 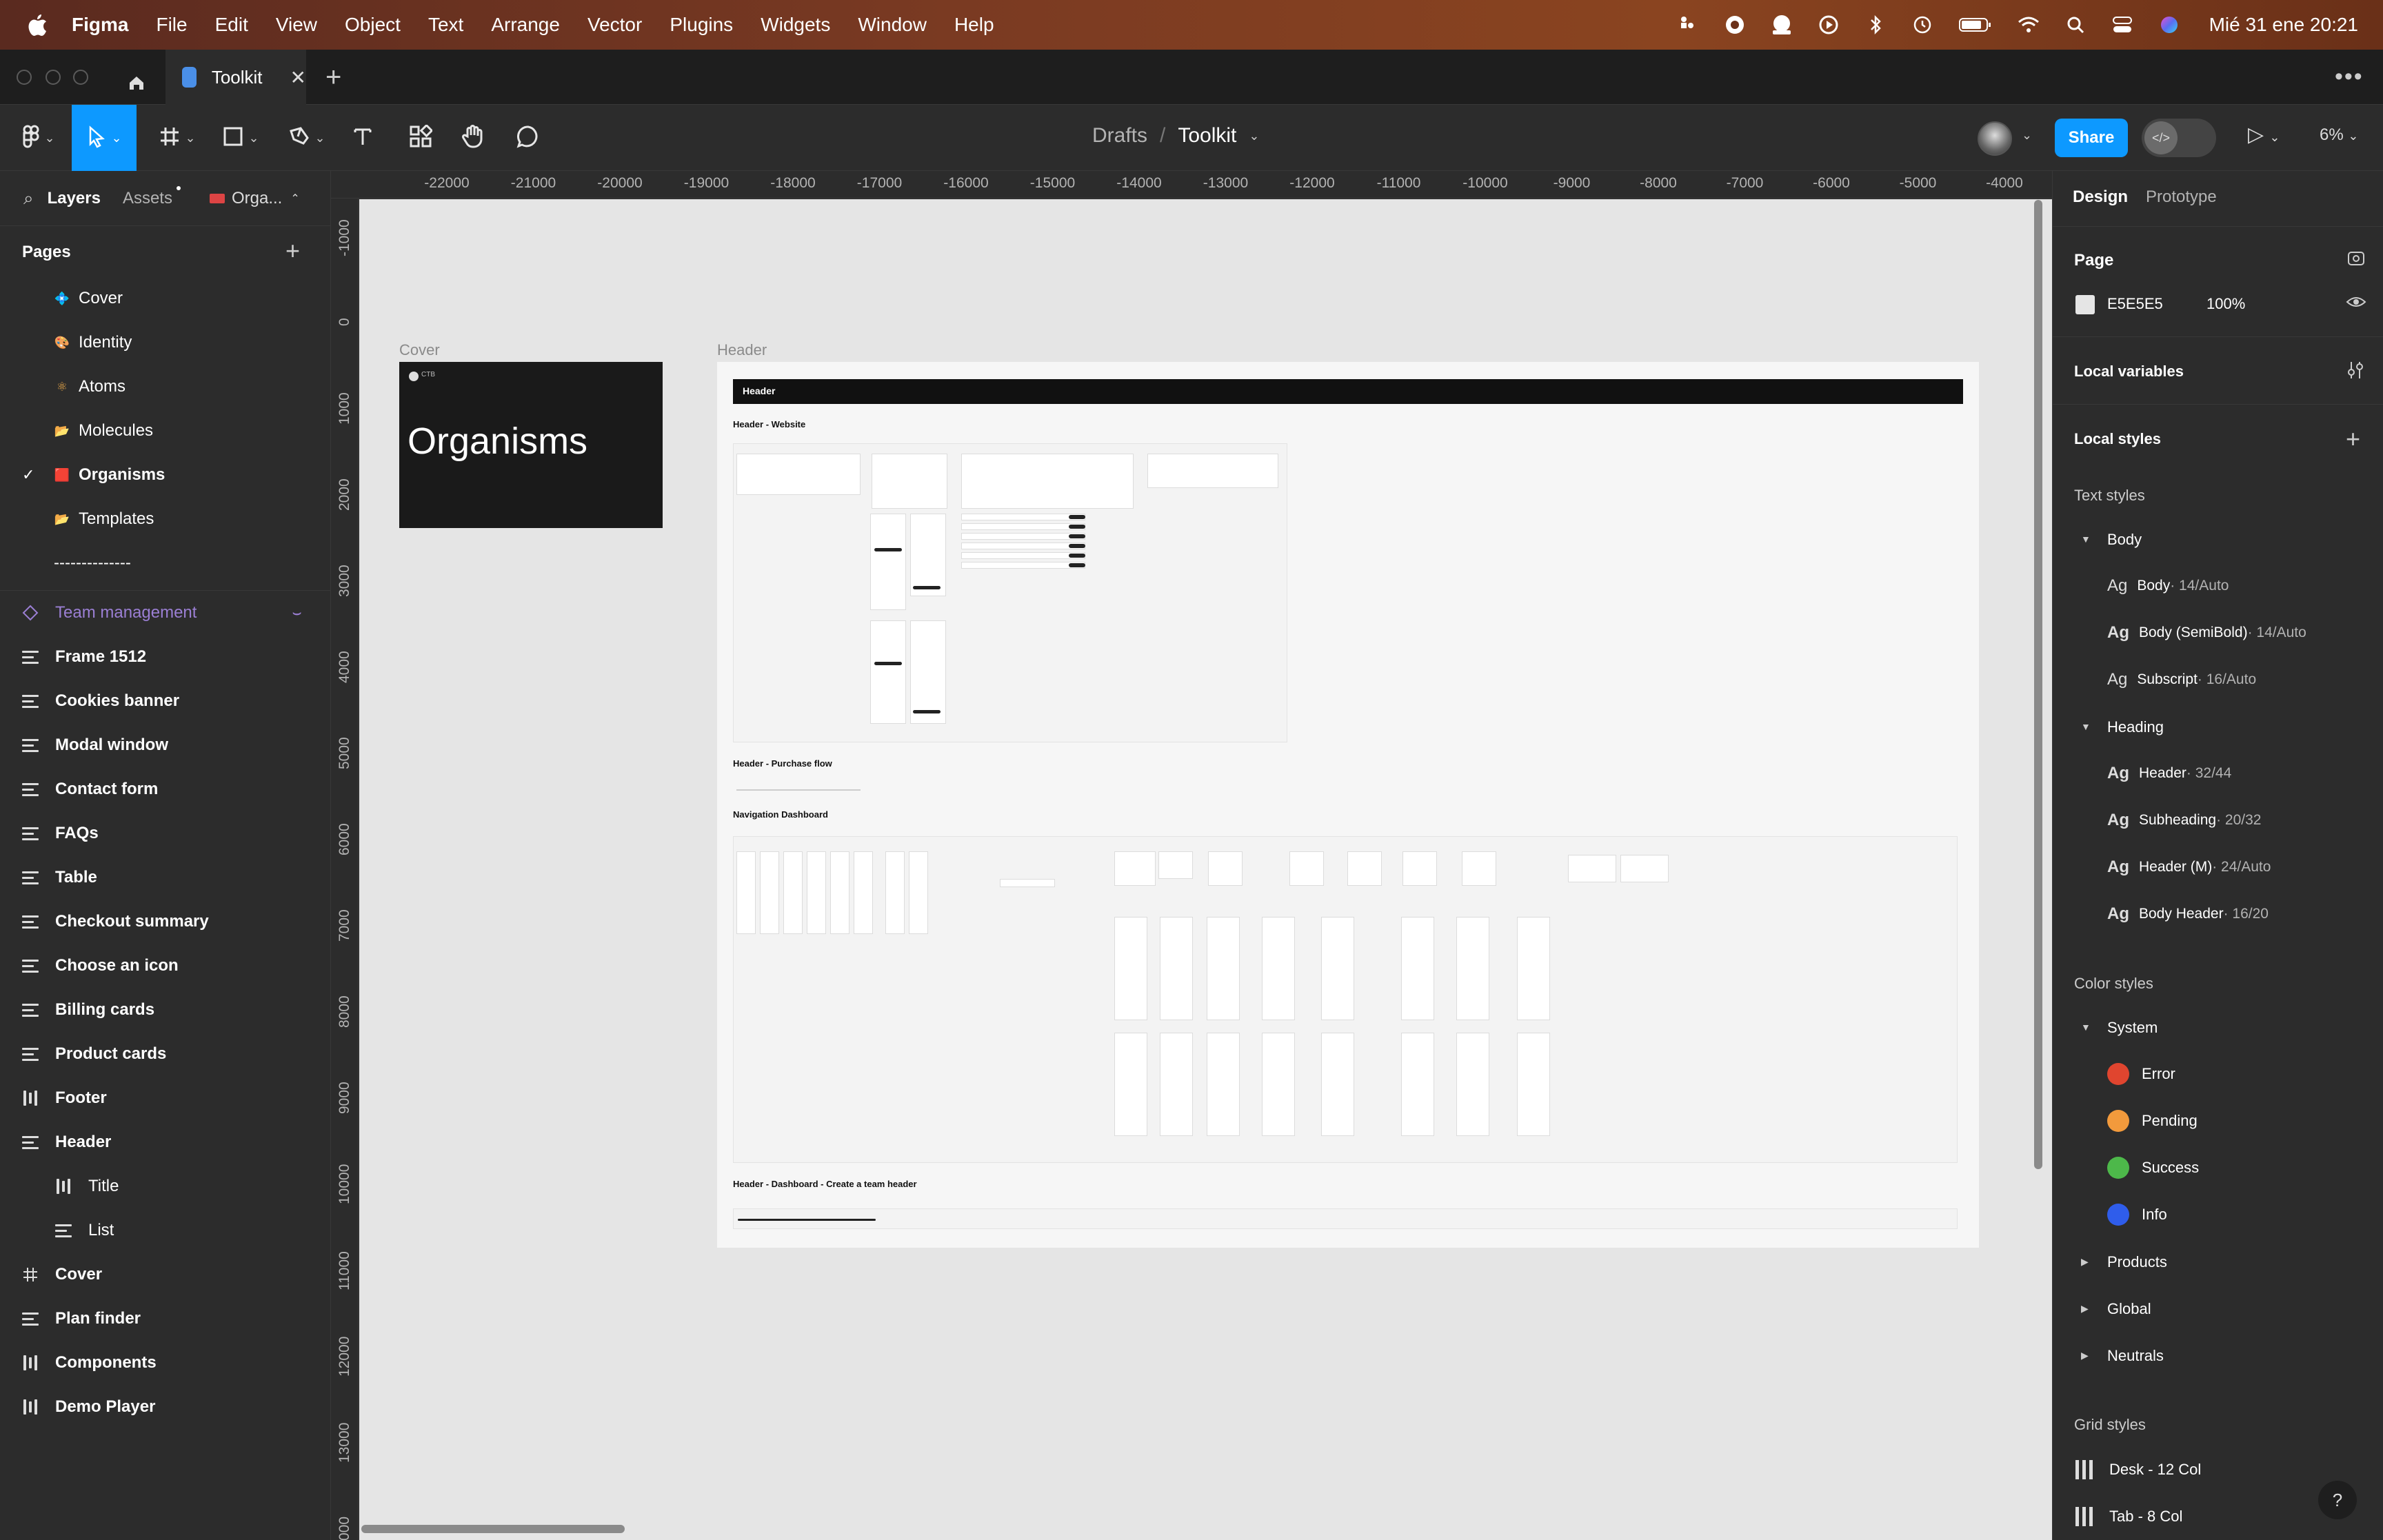 What do you see at coordinates (2086, 1027) in the screenshot?
I see `caret-down-icon: ▼` at bounding box center [2086, 1027].